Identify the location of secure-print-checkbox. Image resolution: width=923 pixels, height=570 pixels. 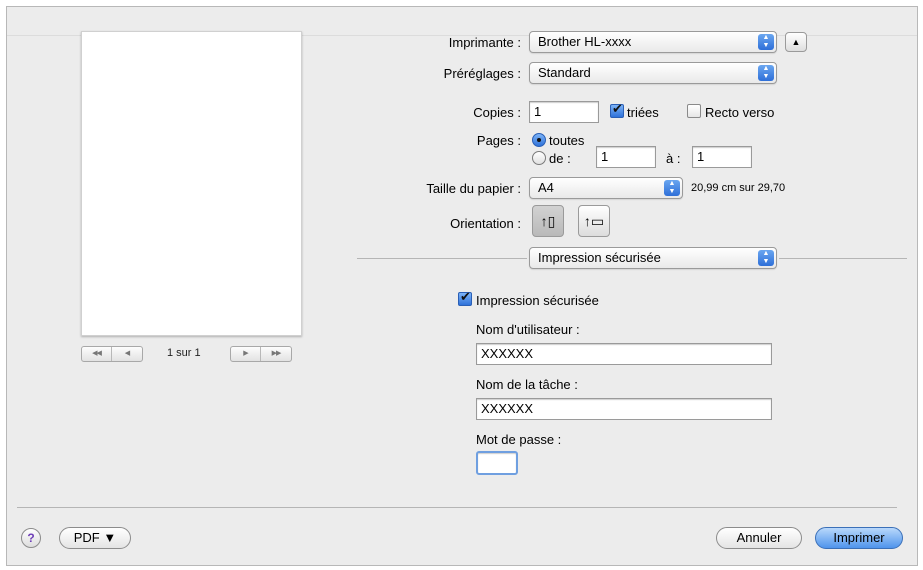
(465, 298).